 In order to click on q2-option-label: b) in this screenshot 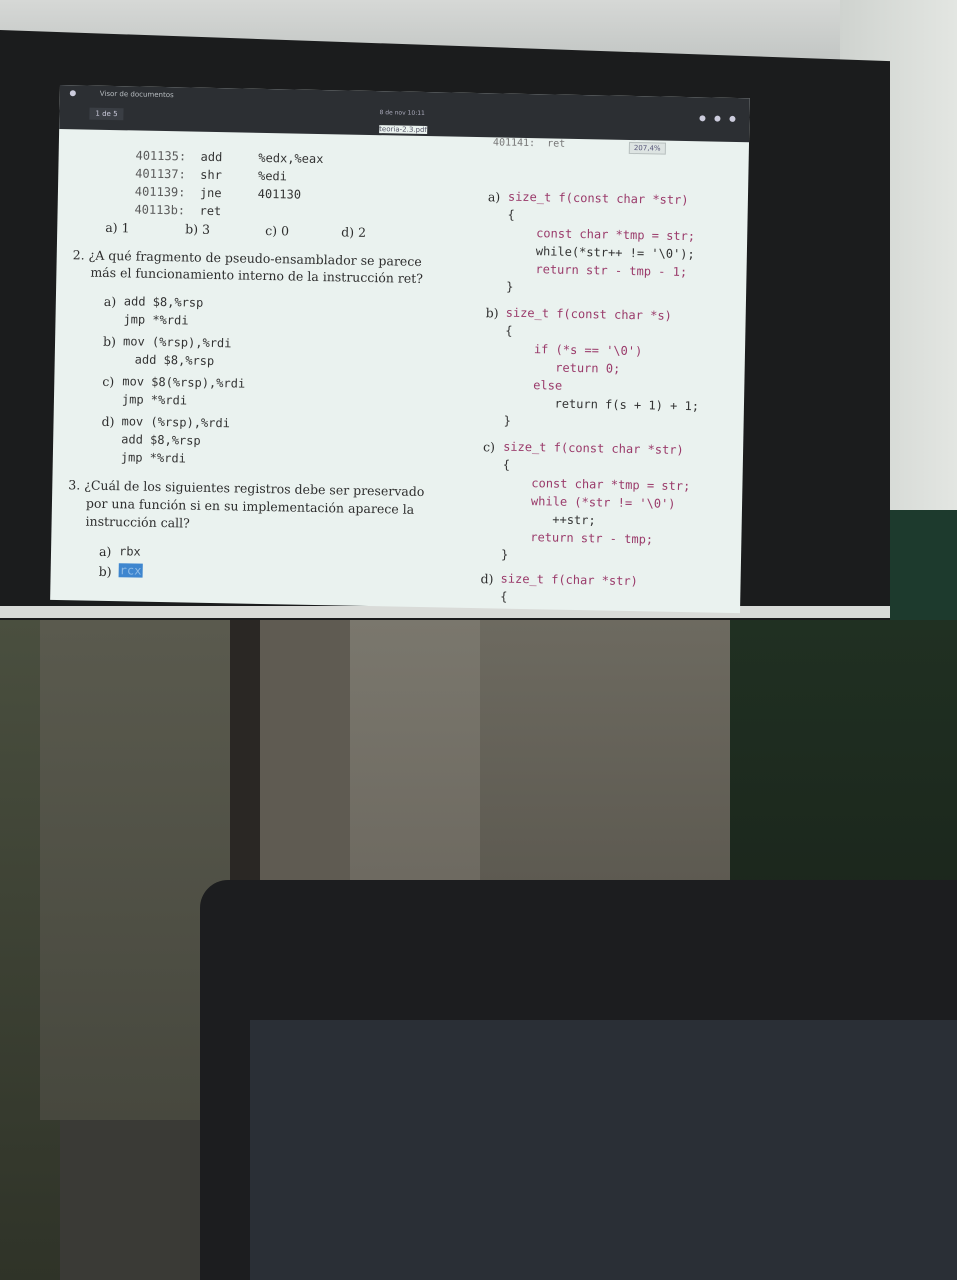, I will do `click(109, 341)`.